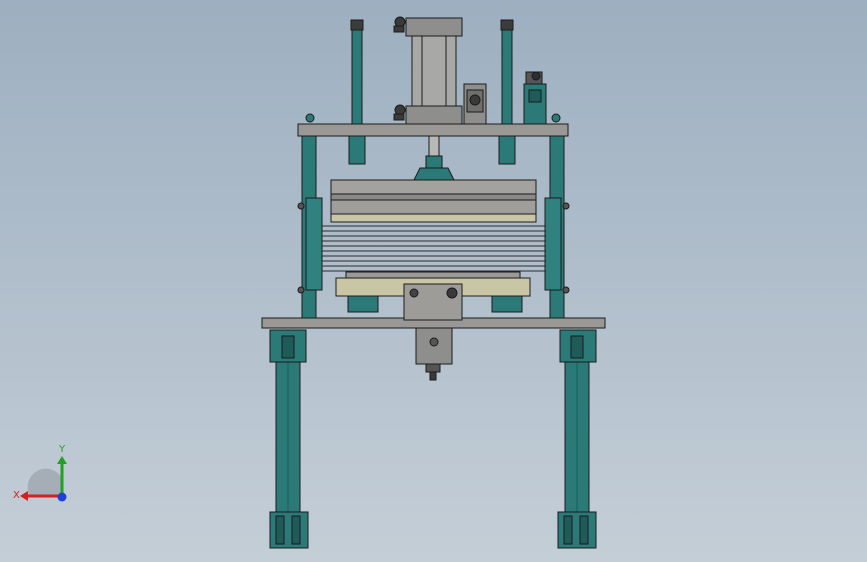 This screenshot has width=867, height=562. What do you see at coordinates (62, 449) in the screenshot?
I see `y-axis-label: Y` at bounding box center [62, 449].